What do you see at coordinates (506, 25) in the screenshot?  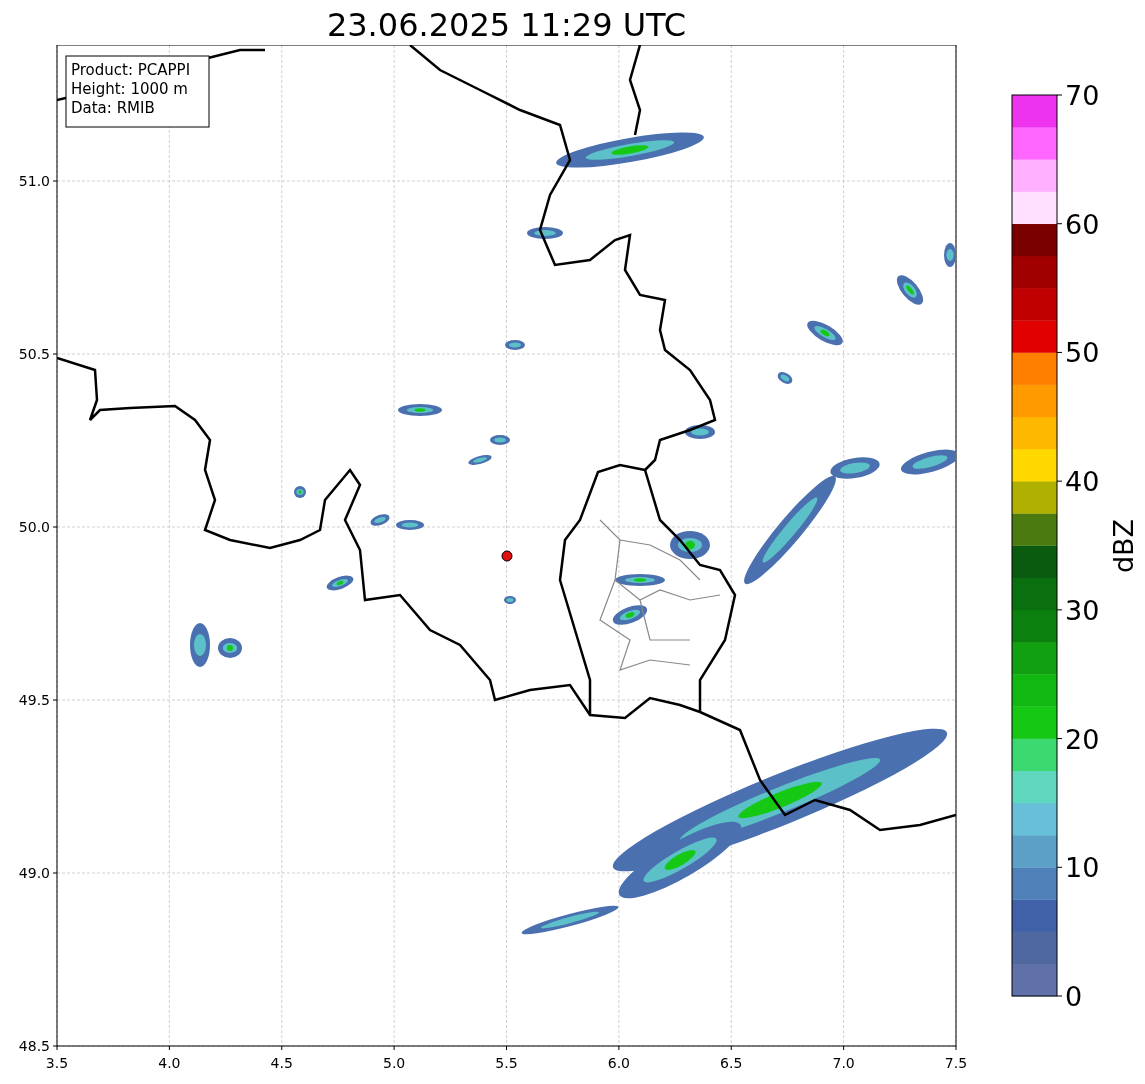 I see `chart-title: 23.06.2025 11:29 UTC` at bounding box center [506, 25].